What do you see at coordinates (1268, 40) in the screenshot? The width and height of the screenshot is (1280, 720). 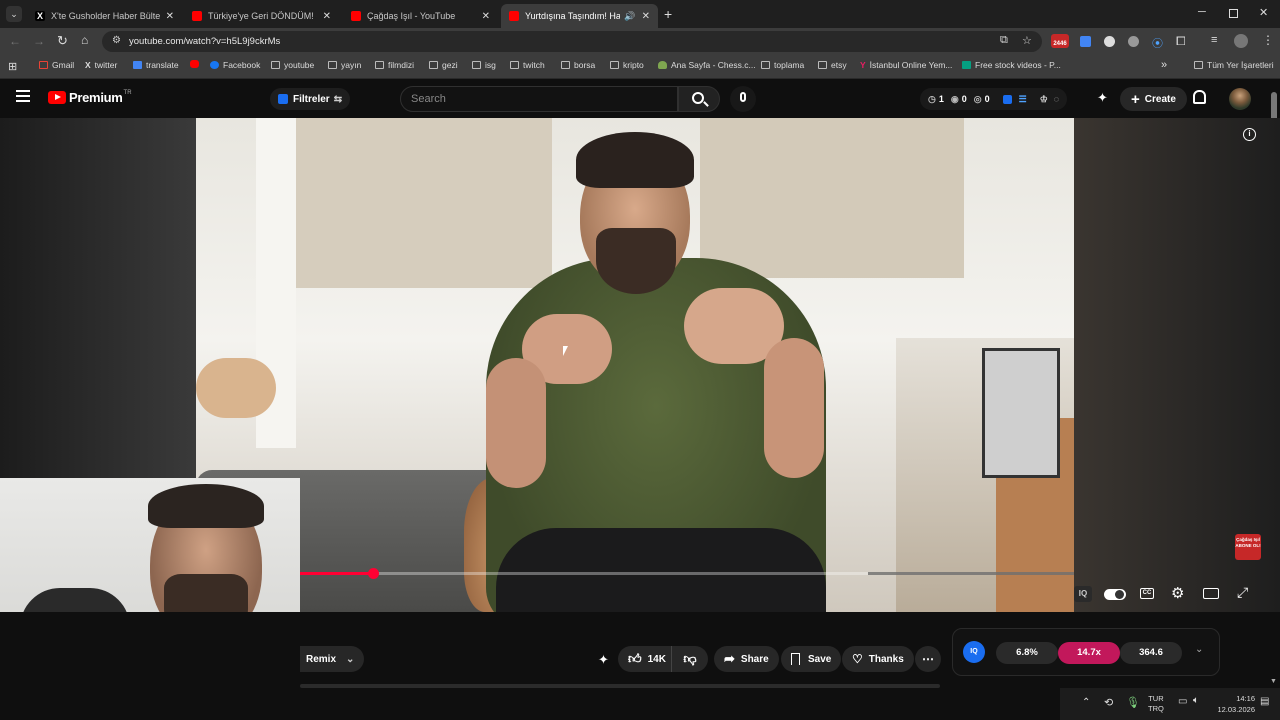 I see `browser-menu-icon: ⋮` at bounding box center [1268, 40].